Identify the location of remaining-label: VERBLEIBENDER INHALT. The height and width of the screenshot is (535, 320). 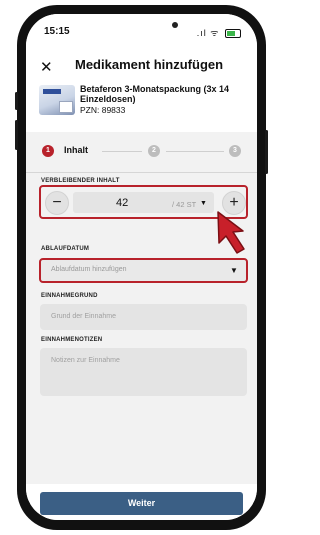
(80, 181).